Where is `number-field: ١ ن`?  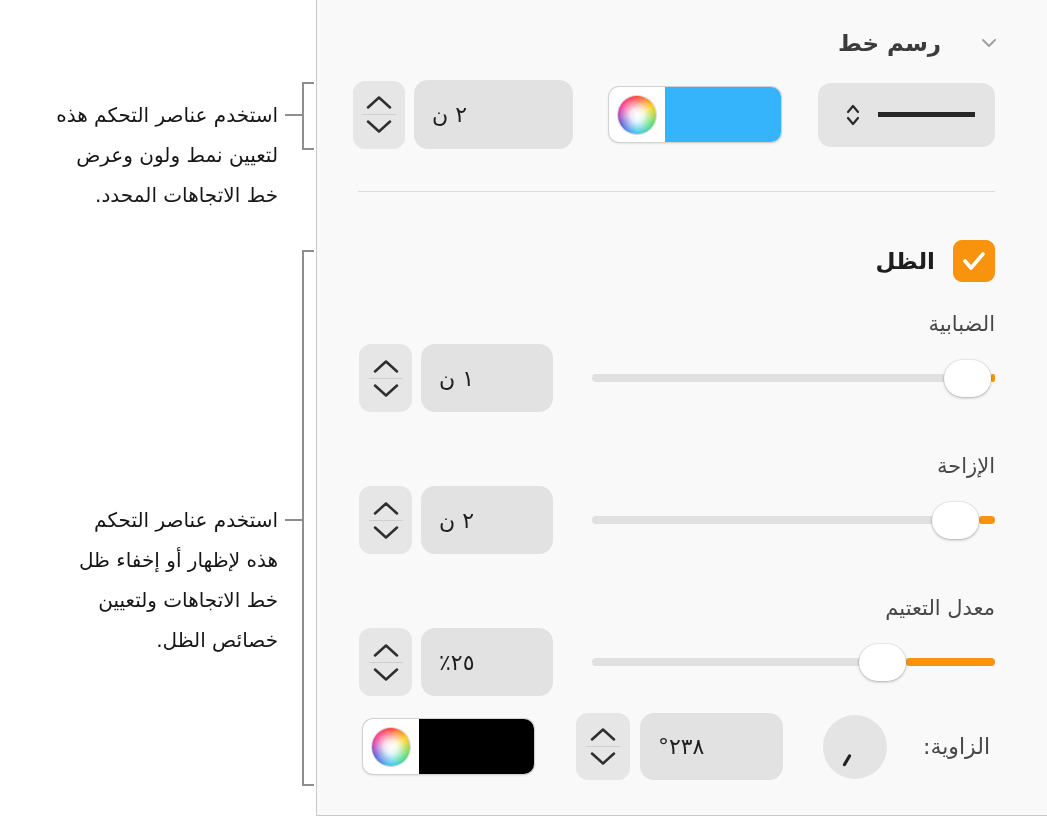 number-field: ١ ن is located at coordinates (487, 378).